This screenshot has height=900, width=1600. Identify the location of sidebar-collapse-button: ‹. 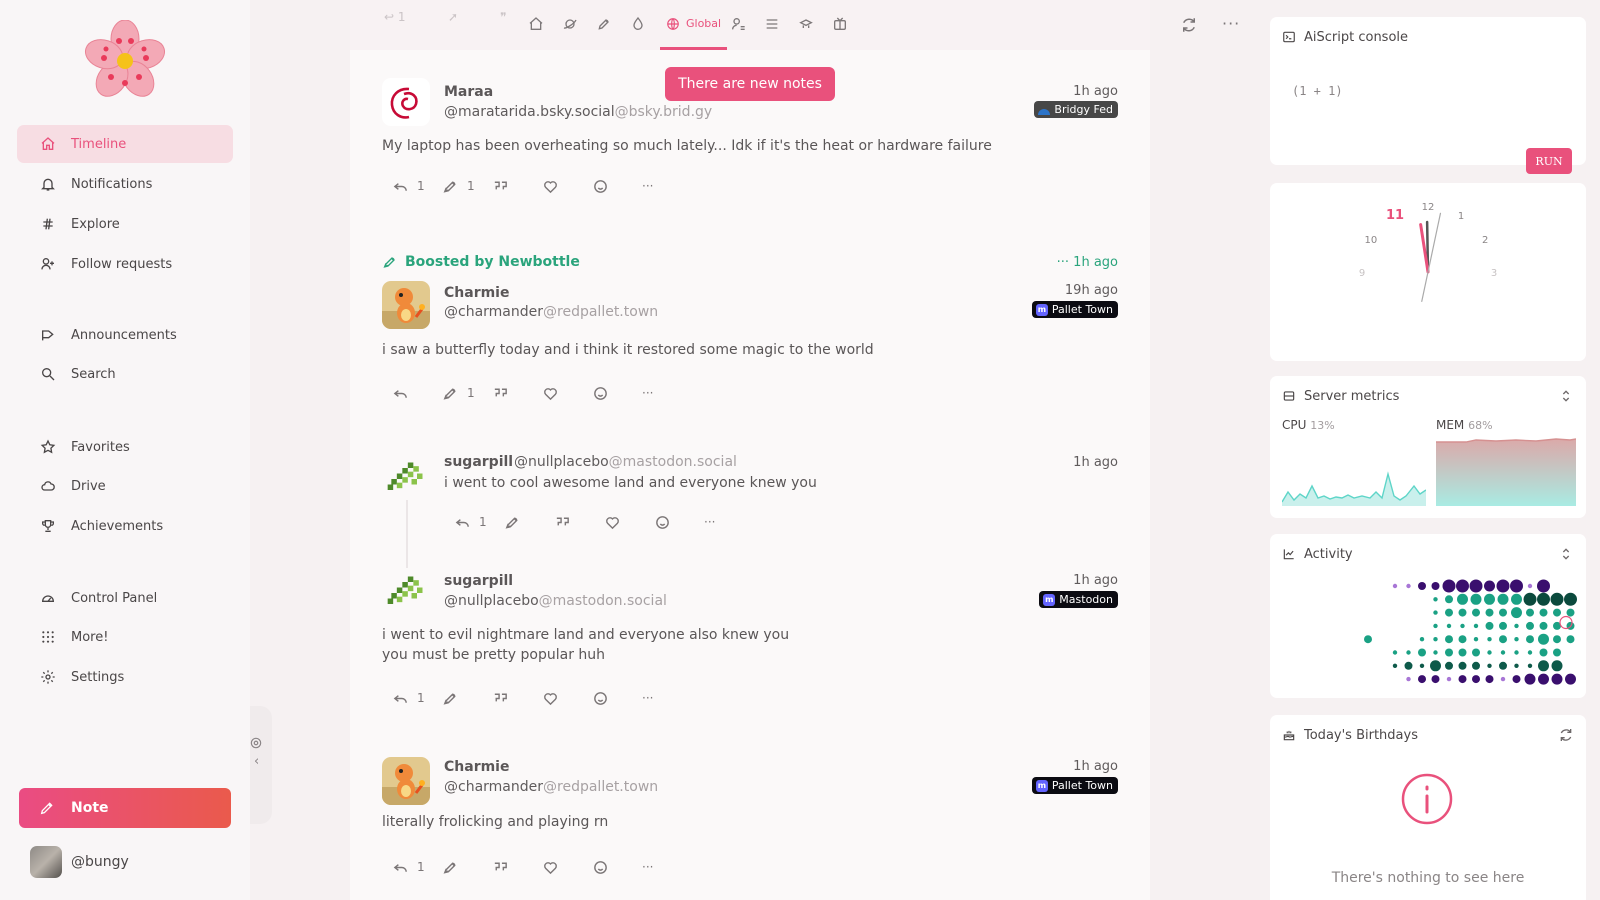
(261, 765).